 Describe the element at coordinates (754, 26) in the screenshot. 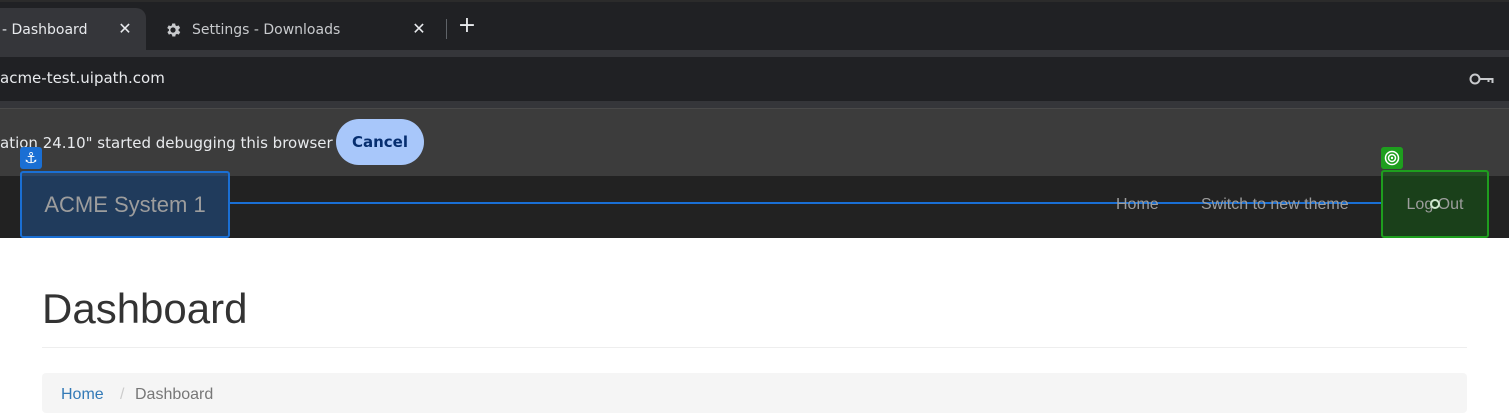

I see `browser-tab-strip: - Dashboard ✕ Settings - Downloads ✕ +` at that location.